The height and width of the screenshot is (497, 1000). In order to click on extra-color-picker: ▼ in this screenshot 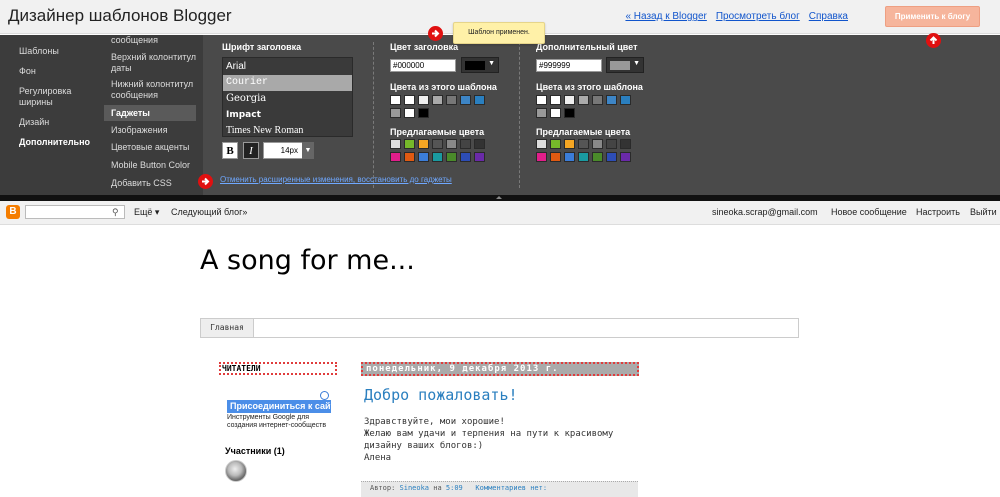, I will do `click(625, 65)`.